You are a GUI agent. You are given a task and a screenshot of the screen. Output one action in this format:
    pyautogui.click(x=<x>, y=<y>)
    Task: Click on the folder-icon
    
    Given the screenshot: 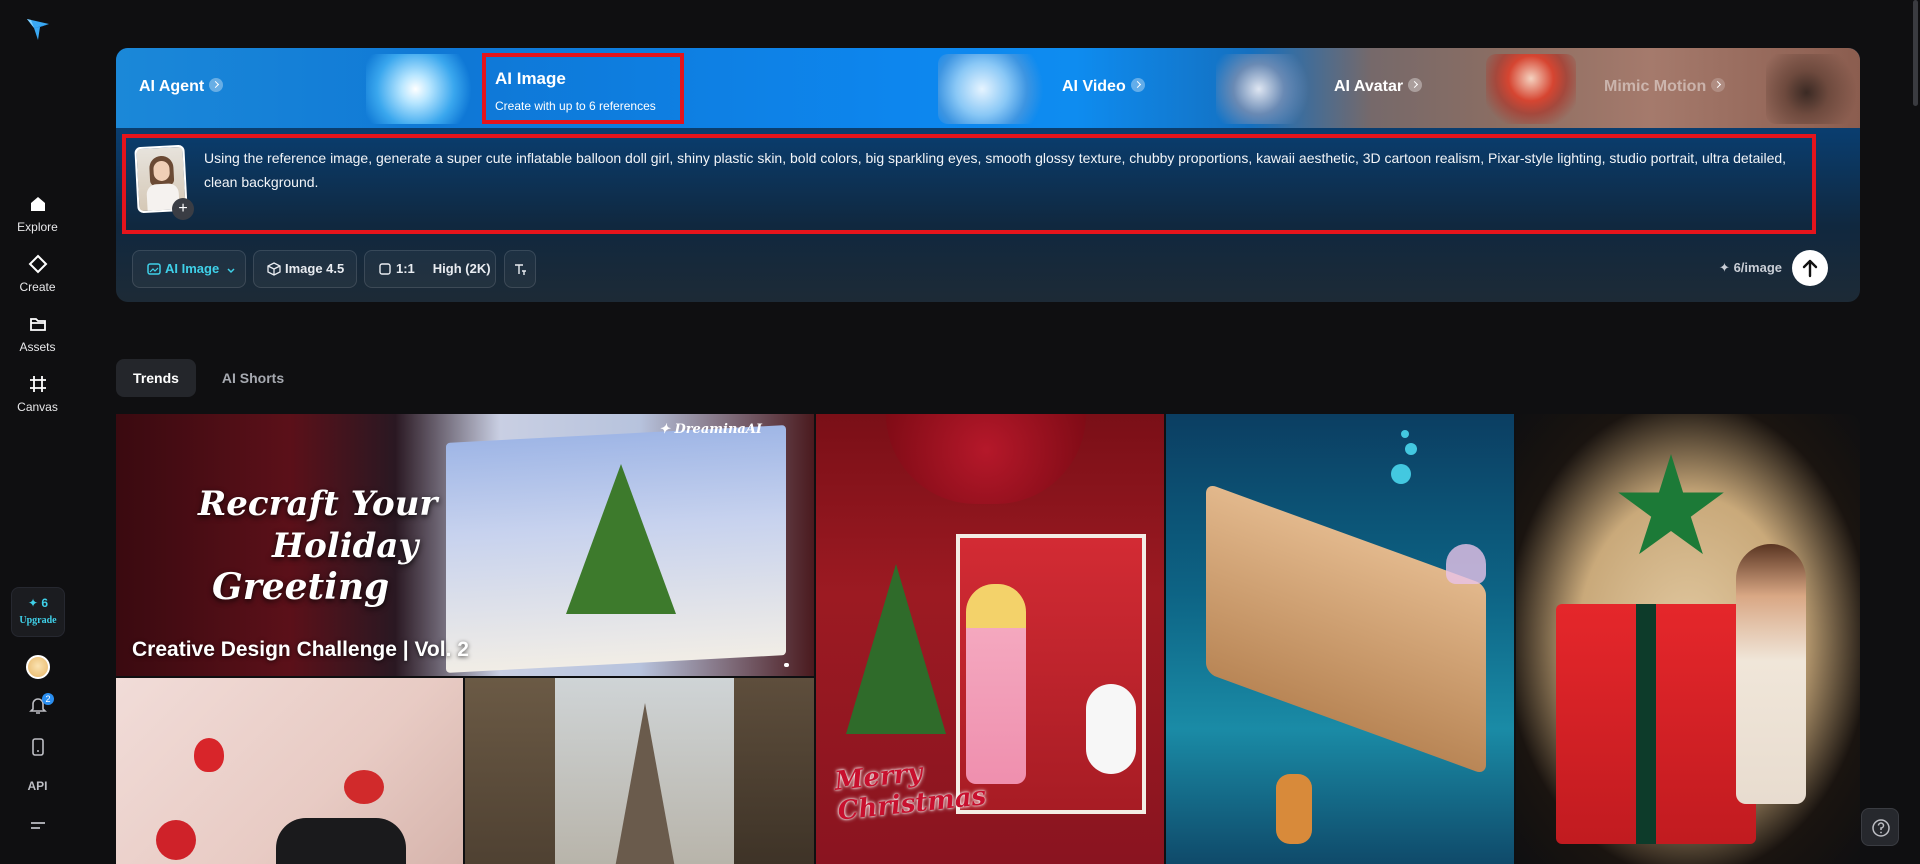 What is the action you would take?
    pyautogui.click(x=37, y=324)
    